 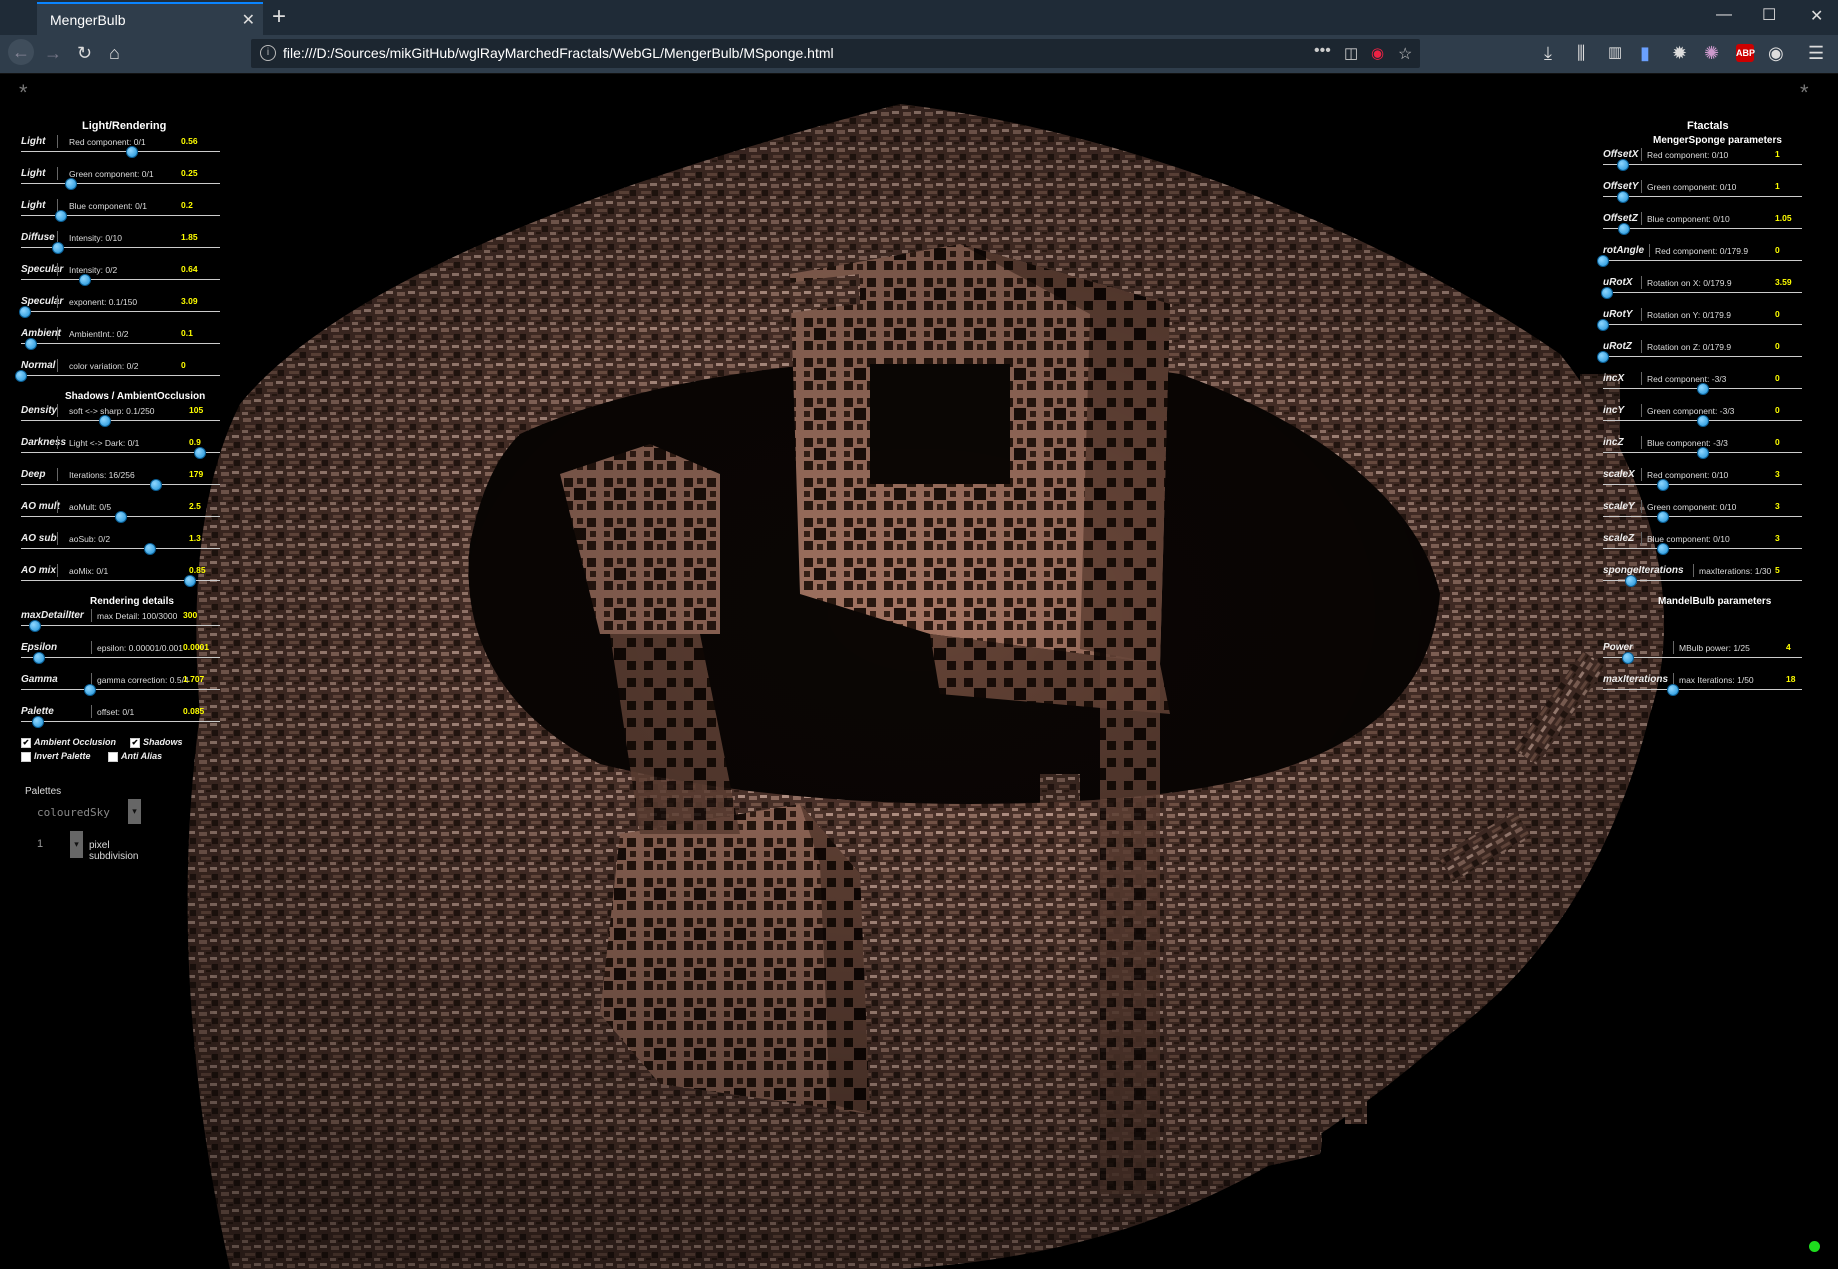 I want to click on gear-icon: ✹, so click(x=1679, y=53).